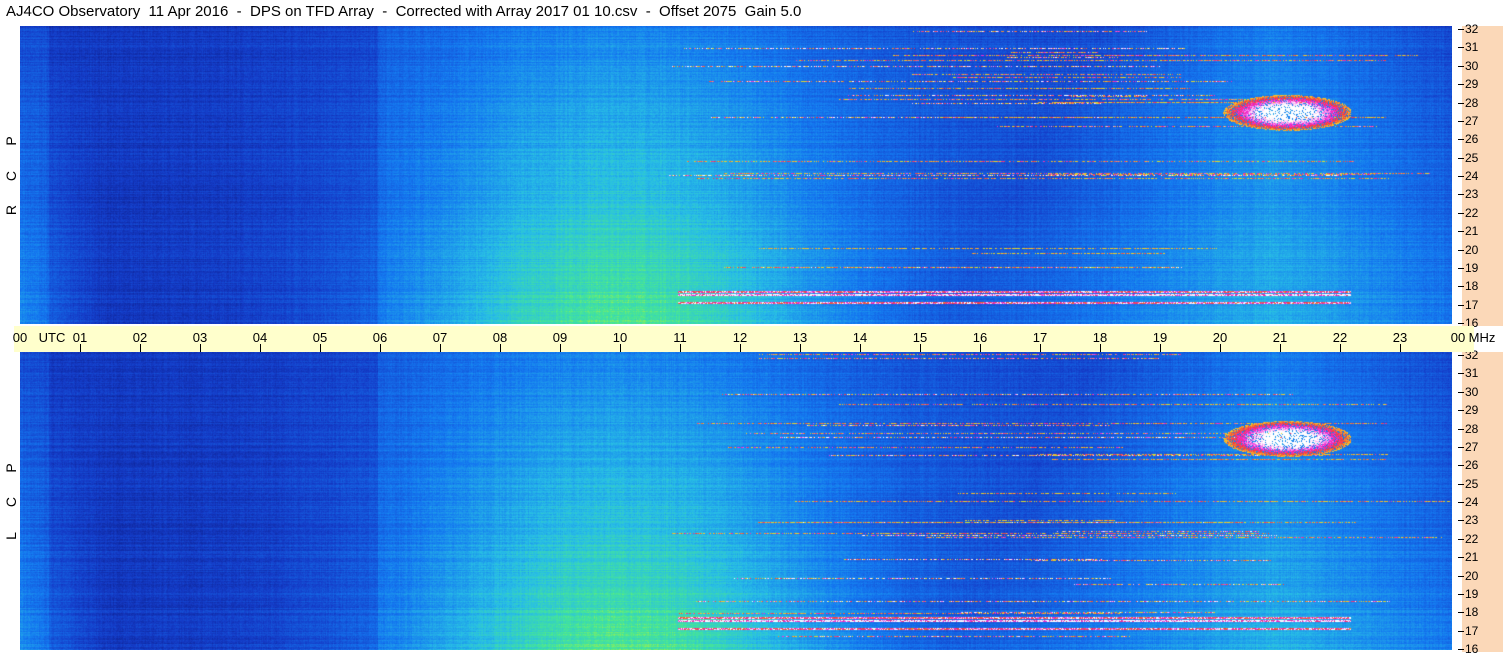 The height and width of the screenshot is (672, 1503). Describe the element at coordinates (1472, 630) in the screenshot. I see `frequency-tick-label: 17` at that location.